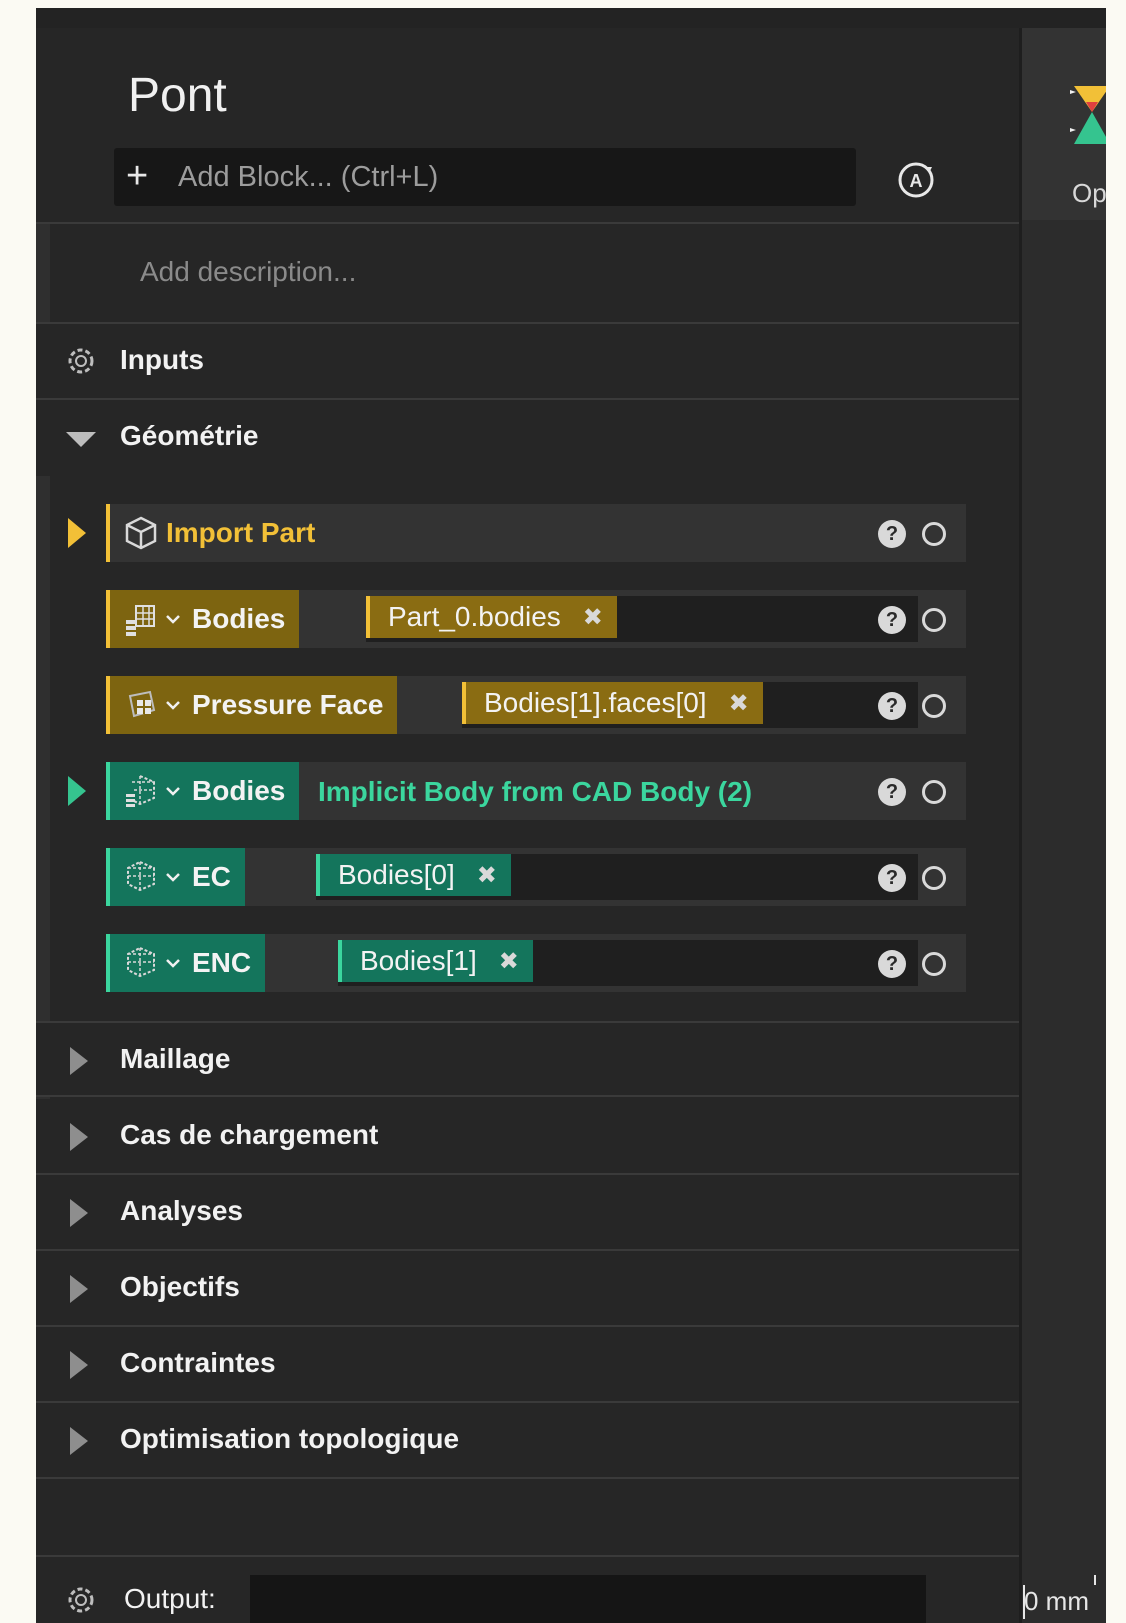 Image resolution: width=1126 pixels, height=1623 pixels. I want to click on section-label: Inputs, so click(162, 359).